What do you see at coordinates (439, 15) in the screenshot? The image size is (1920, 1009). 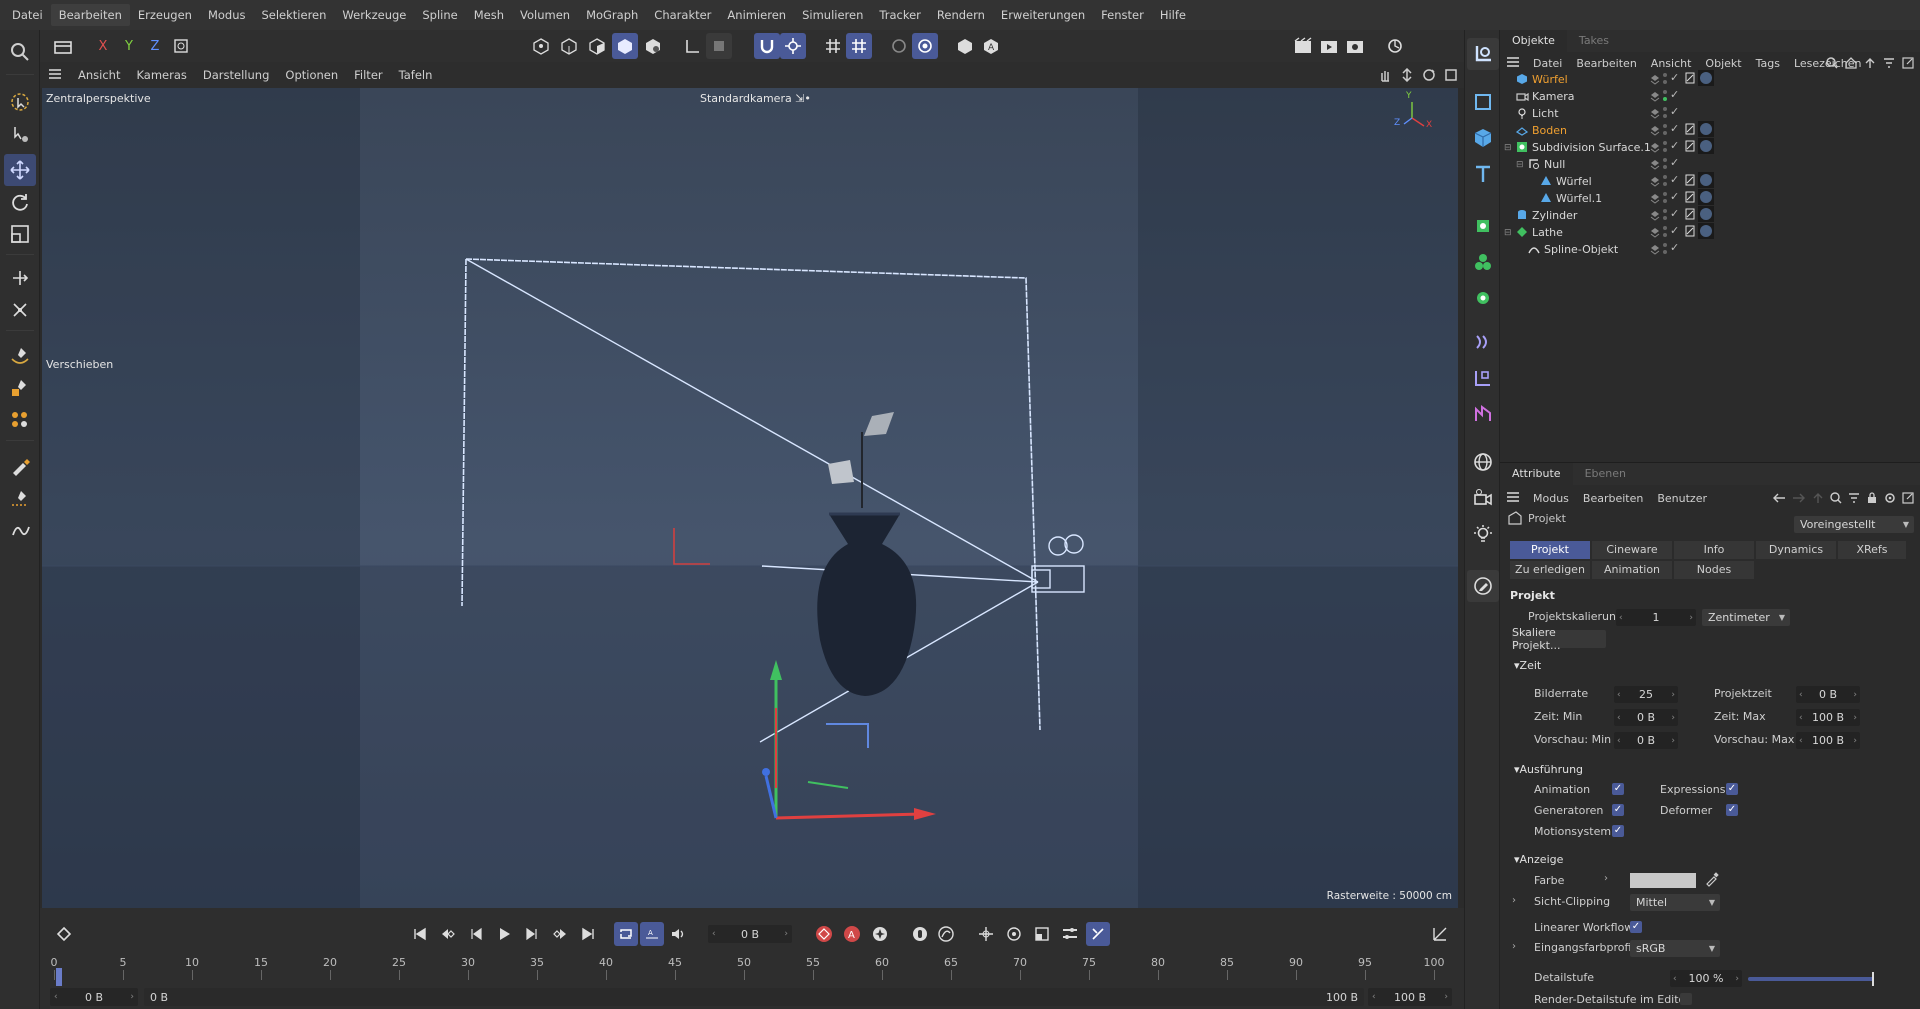 I see `menu-spline: Spline` at bounding box center [439, 15].